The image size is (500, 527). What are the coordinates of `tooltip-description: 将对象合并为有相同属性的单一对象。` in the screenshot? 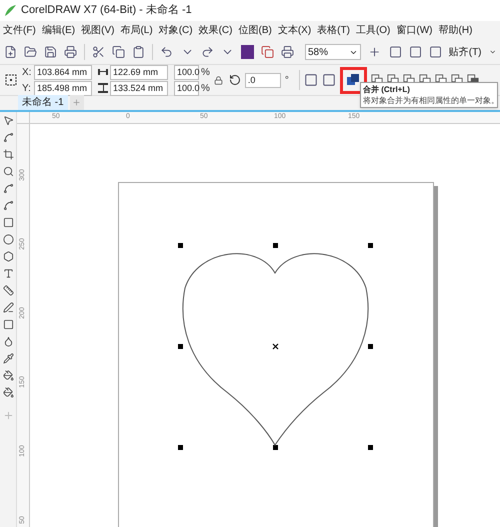 It's located at (431, 100).